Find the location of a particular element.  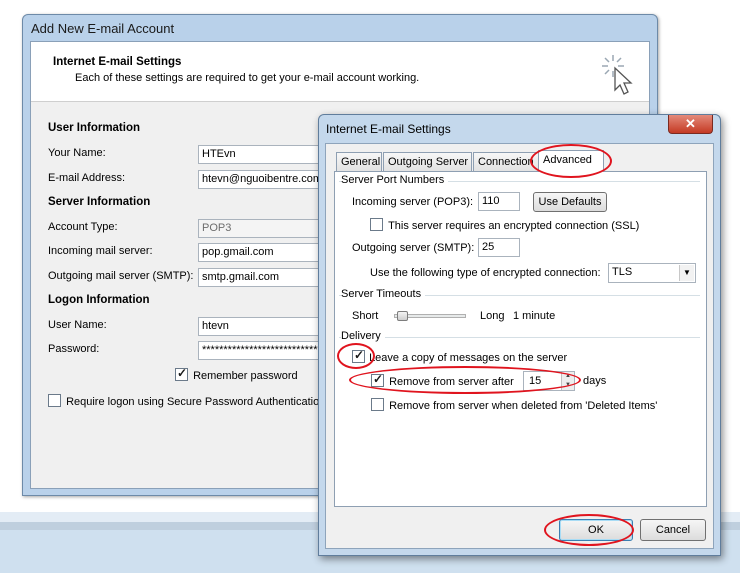

tab-general: General is located at coordinates (359, 162).